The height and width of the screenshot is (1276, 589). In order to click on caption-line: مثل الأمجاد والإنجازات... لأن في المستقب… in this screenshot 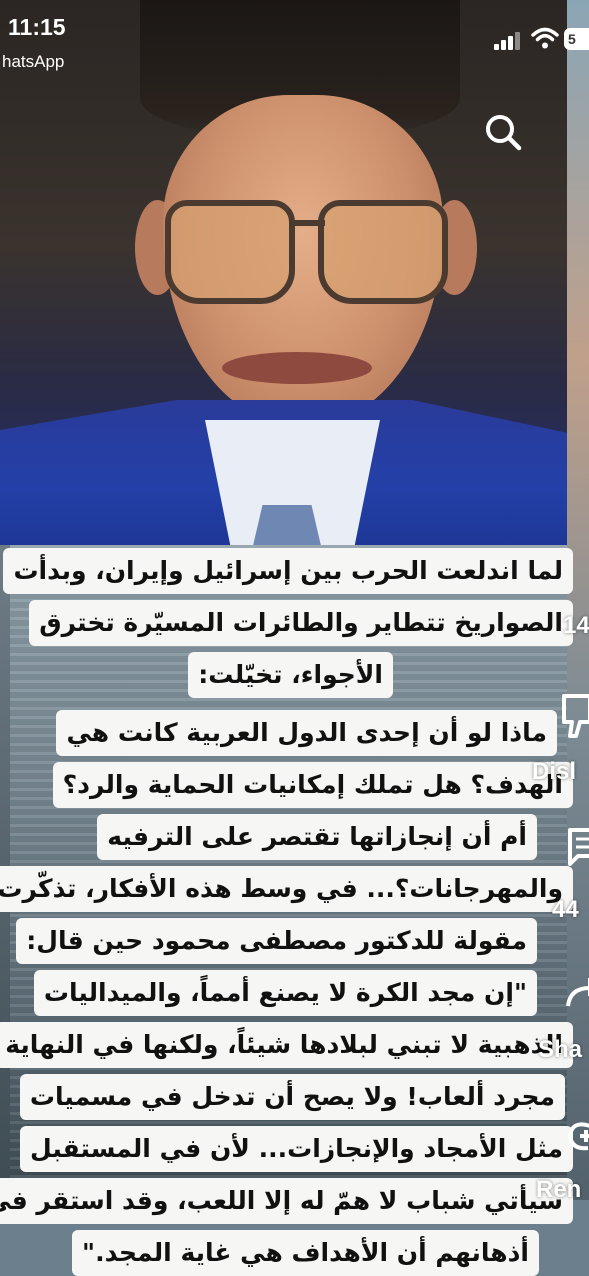, I will do `click(296, 1149)`.